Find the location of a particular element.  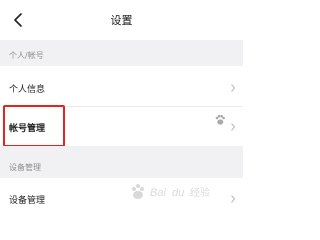

highlight-annotation-box is located at coordinates (34, 126).